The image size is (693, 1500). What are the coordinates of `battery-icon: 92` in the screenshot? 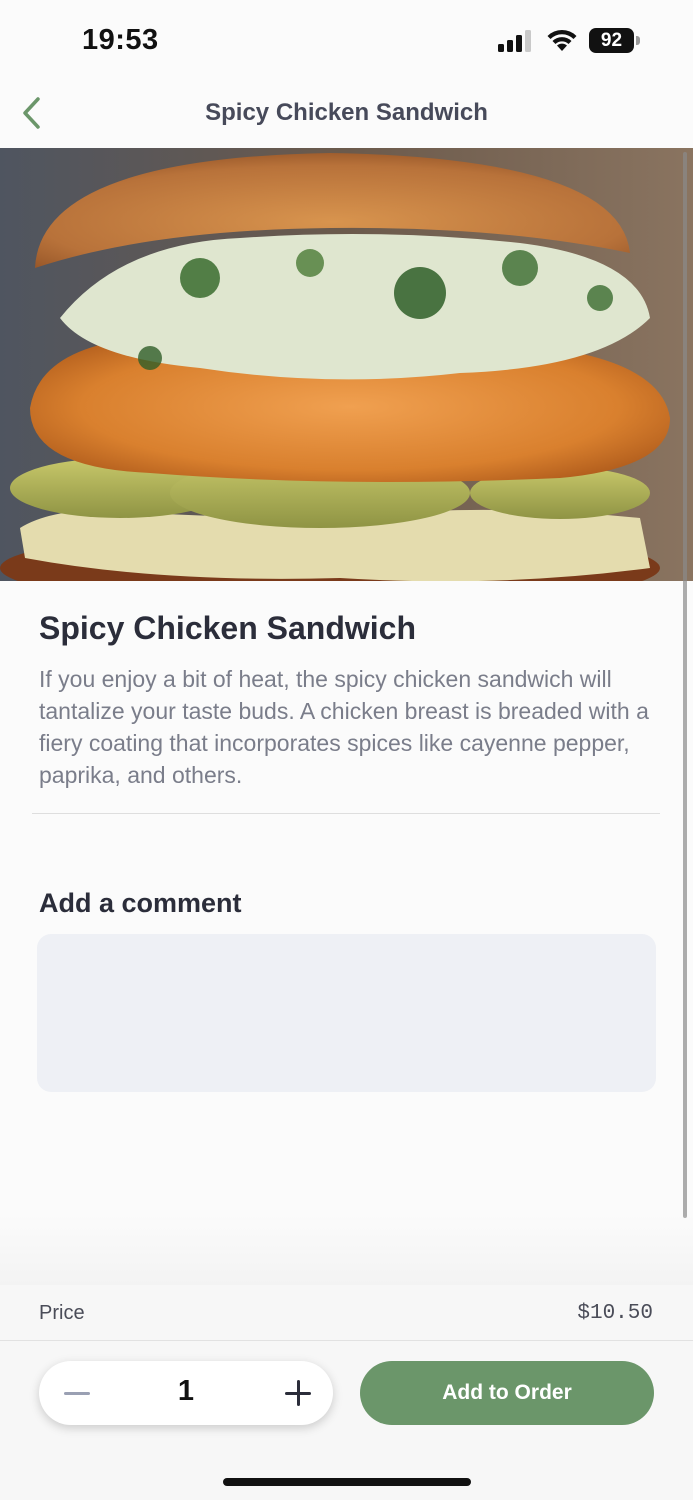 It's located at (615, 40).